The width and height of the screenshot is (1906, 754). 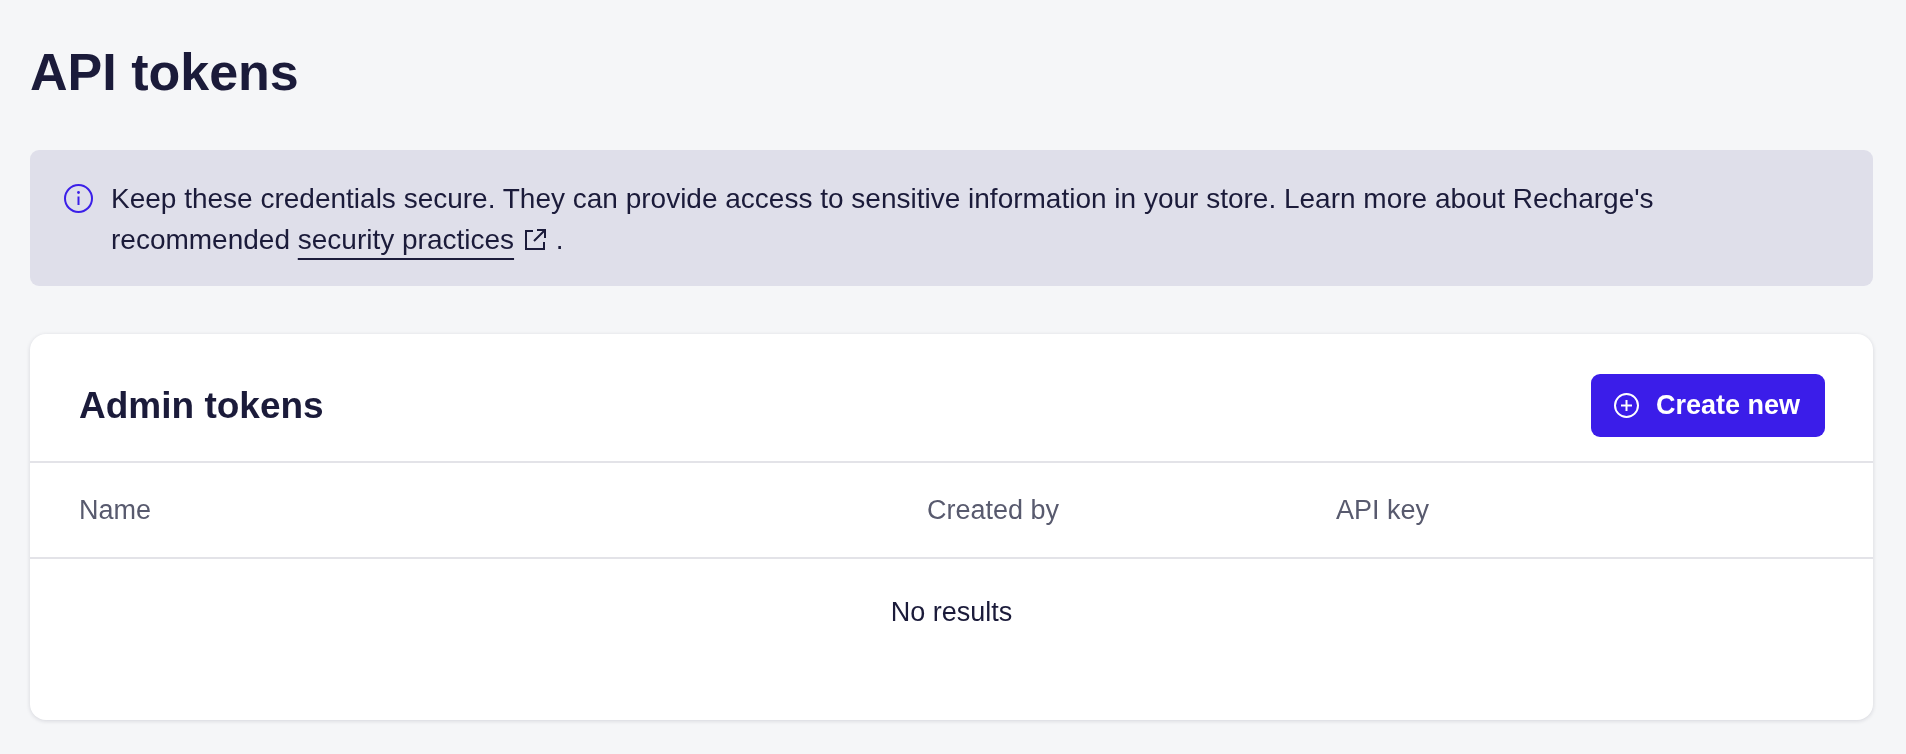 What do you see at coordinates (115, 510) in the screenshot?
I see `column-header: Name` at bounding box center [115, 510].